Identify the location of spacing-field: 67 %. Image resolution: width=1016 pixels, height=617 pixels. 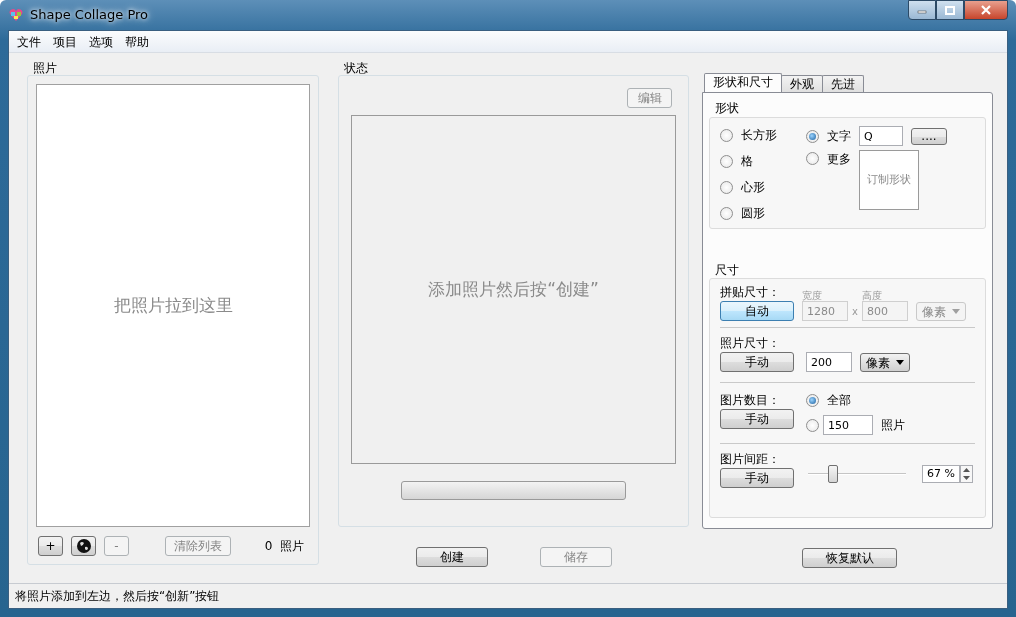
(941, 474).